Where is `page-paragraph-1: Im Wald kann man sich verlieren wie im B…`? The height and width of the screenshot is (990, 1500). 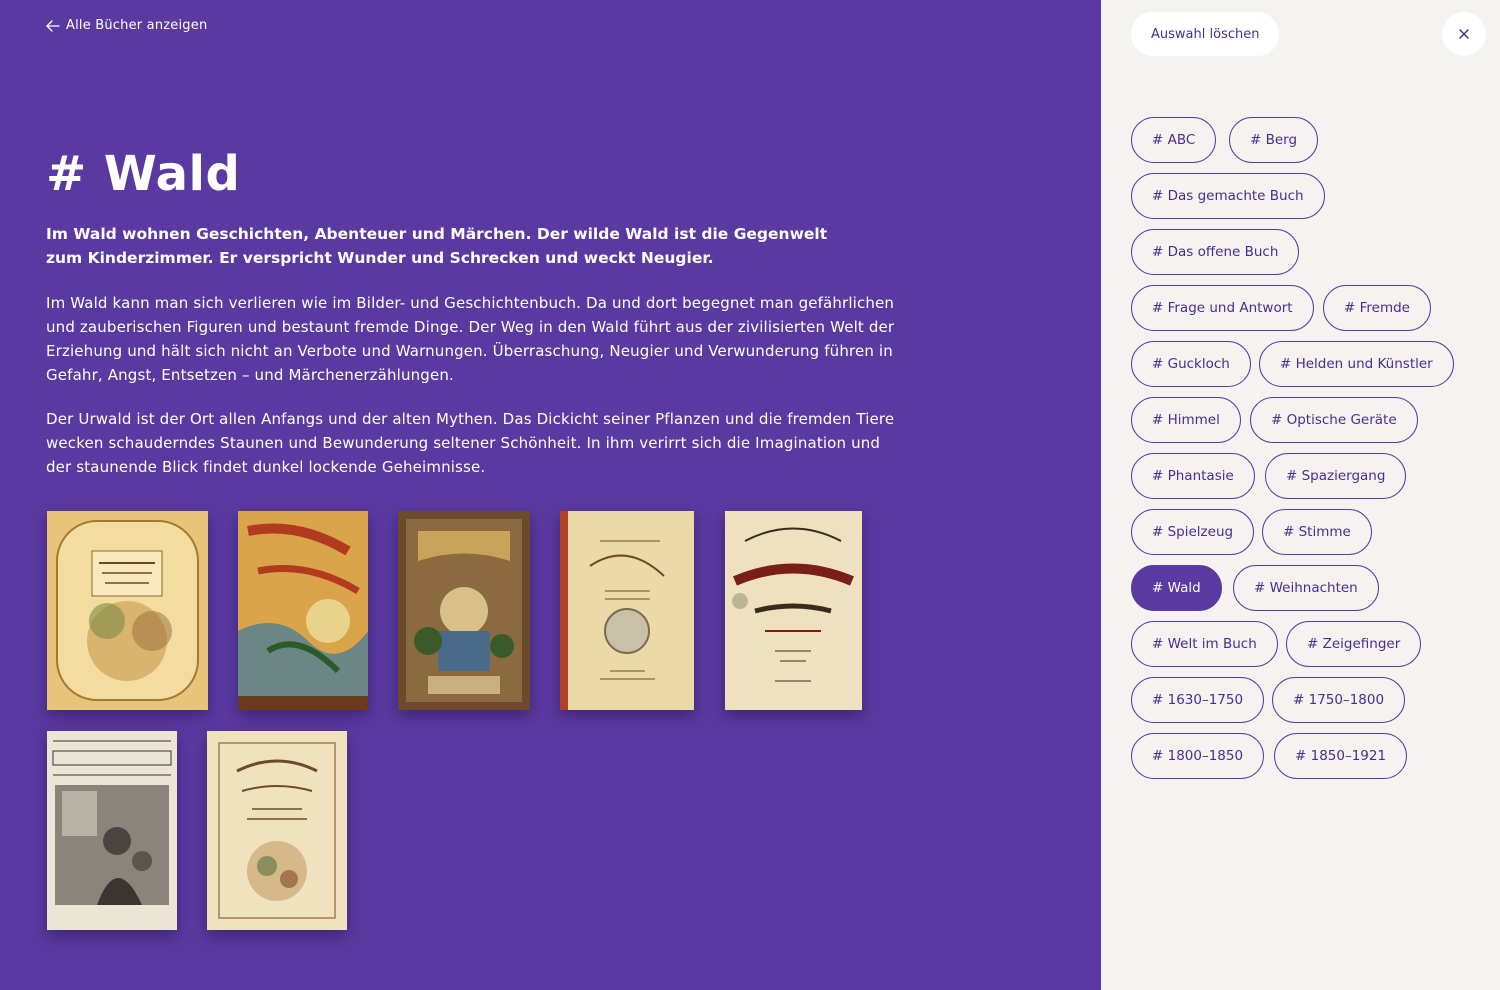
page-paragraph-1: Im Wald kann man sich verlieren wie im B… is located at coordinates (470, 339).